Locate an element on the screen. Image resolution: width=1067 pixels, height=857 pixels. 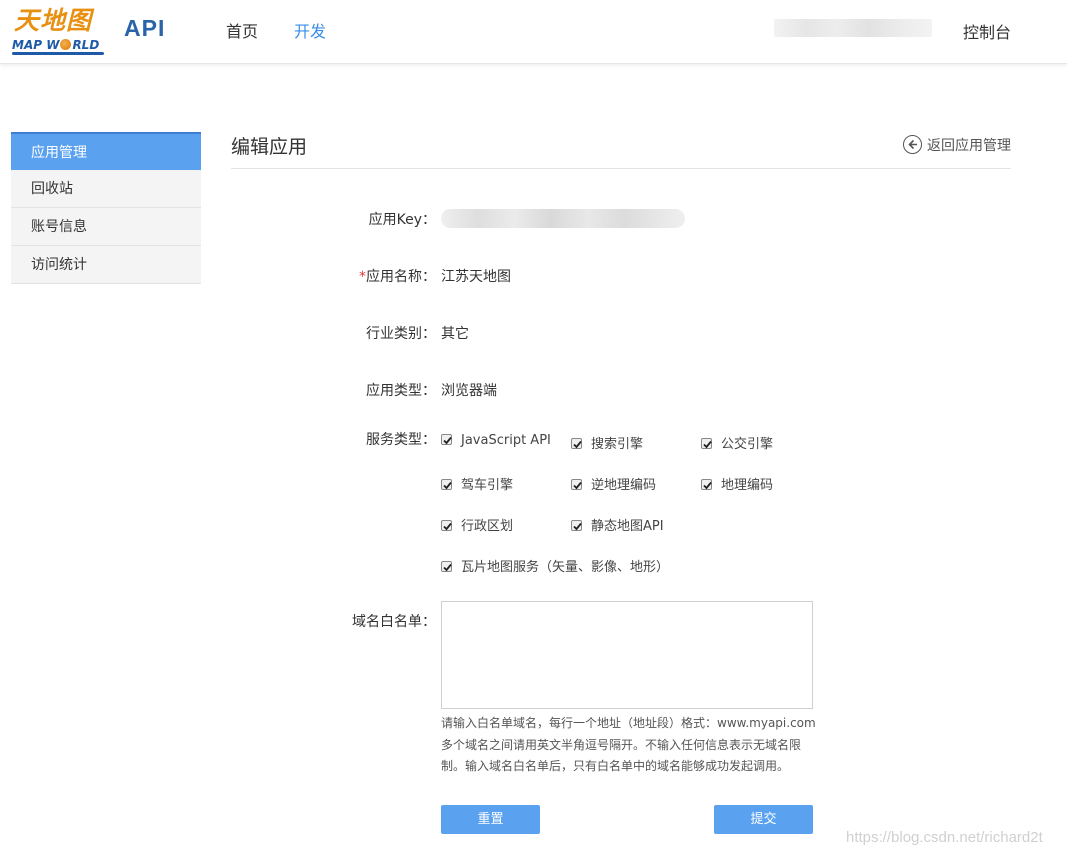
industry-value: 其它 is located at coordinates (455, 334).